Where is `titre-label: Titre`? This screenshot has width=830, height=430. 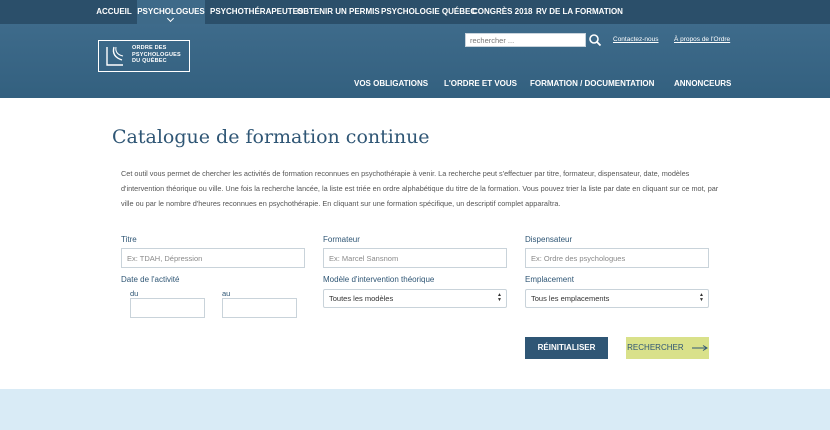 titre-label: Titre is located at coordinates (129, 239).